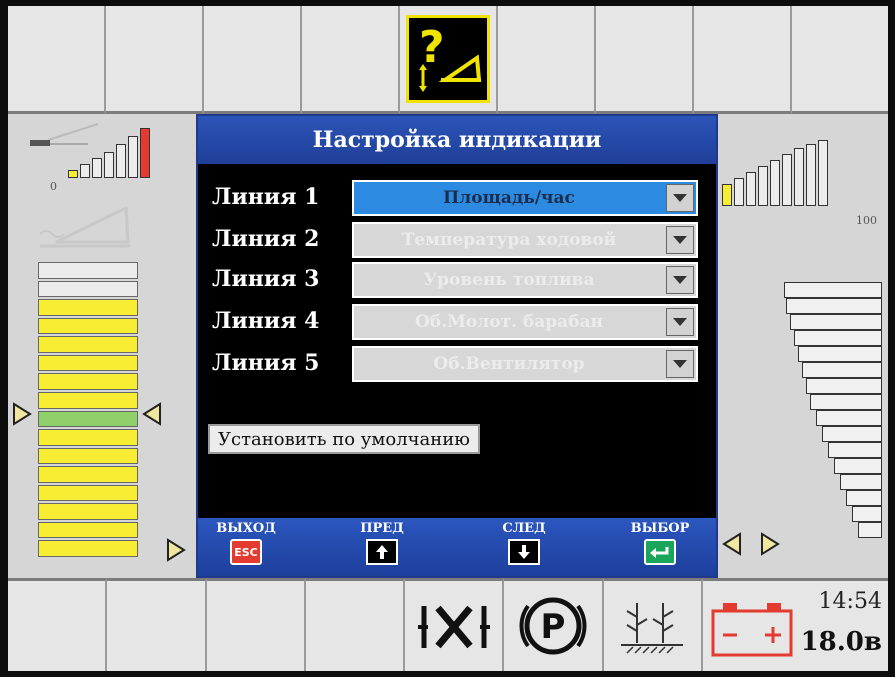 The width and height of the screenshot is (895, 677). I want to click on dialog-title: Настройка индикации, so click(457, 140).